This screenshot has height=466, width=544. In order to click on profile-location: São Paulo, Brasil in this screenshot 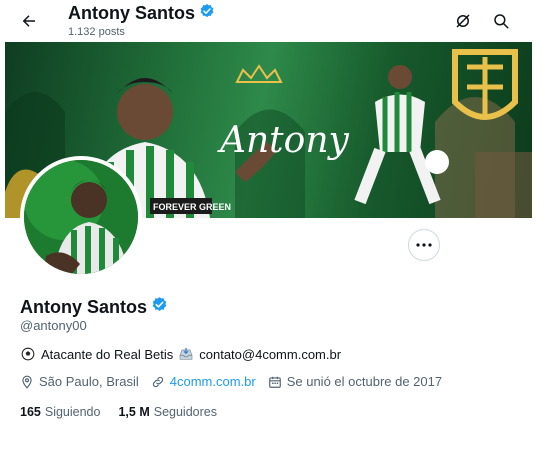, I will do `click(79, 381)`.